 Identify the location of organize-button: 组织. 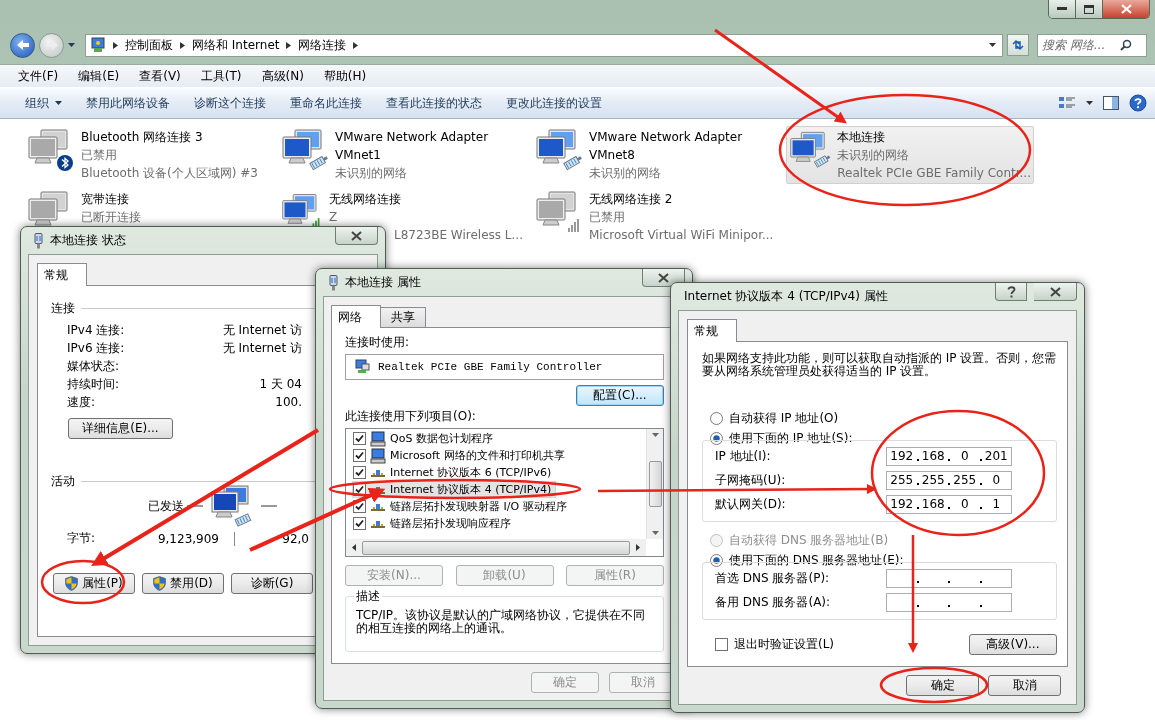
(43, 103).